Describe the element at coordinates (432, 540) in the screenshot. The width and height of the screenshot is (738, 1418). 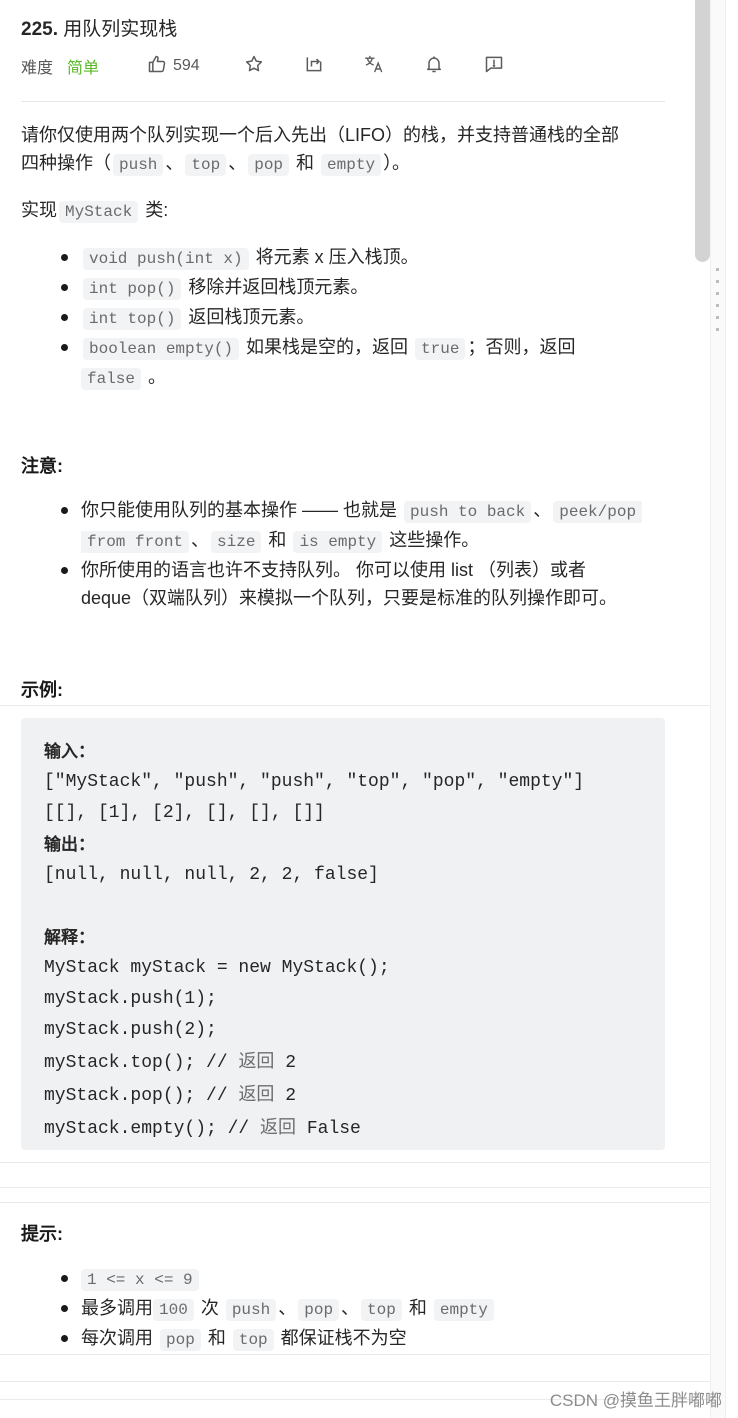
I see `list-item-text: 这些操作。` at that location.